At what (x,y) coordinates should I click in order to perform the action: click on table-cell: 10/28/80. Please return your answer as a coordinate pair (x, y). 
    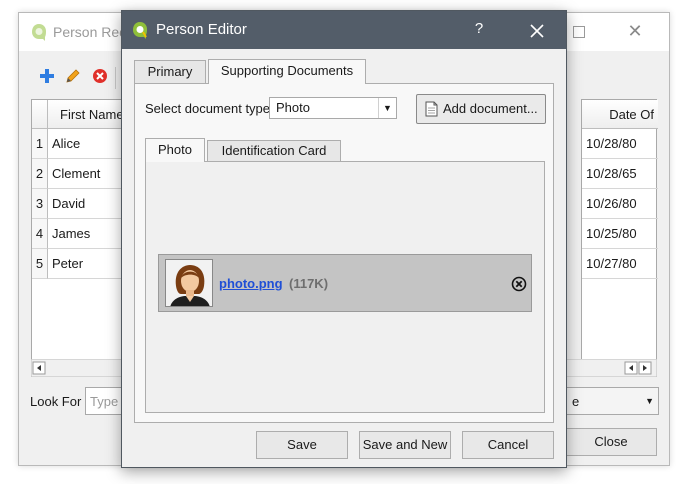
    Looking at the image, I should click on (620, 144).